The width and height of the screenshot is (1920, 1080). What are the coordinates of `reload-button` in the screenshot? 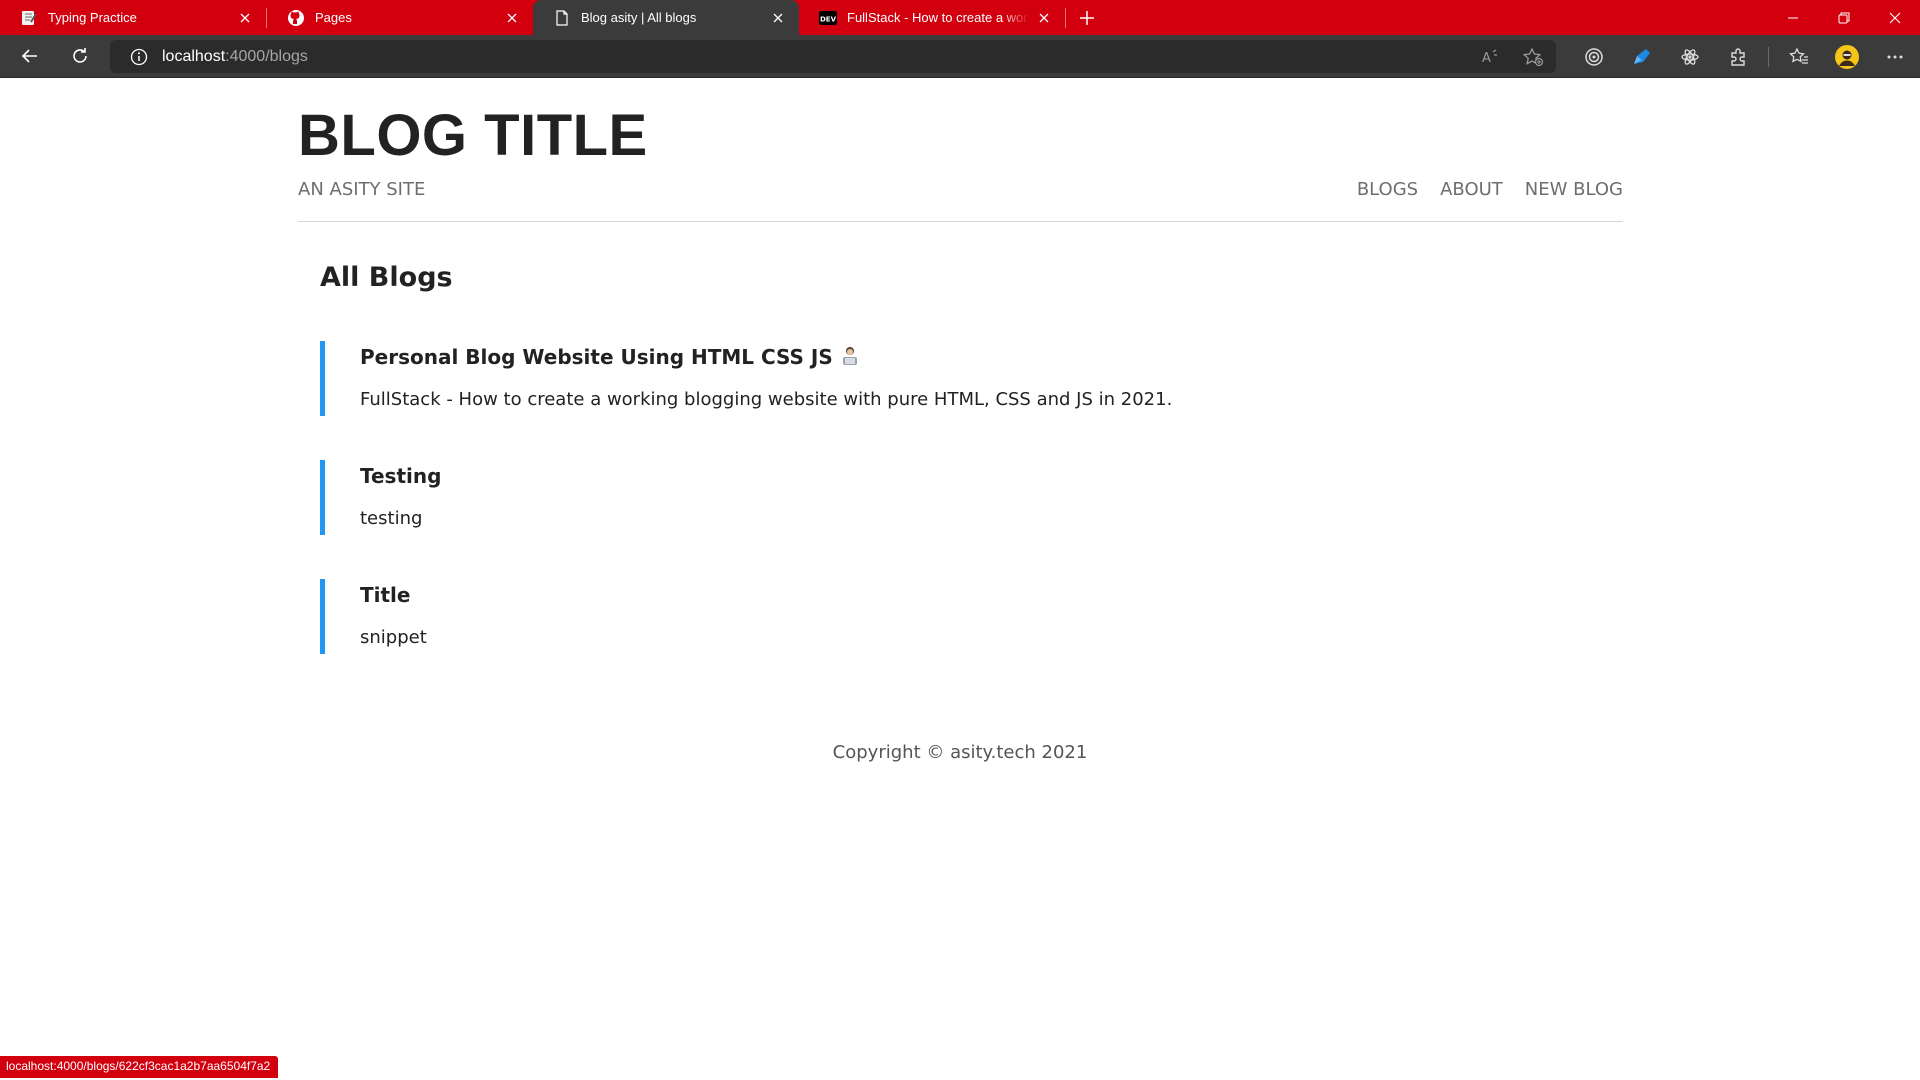 It's located at (80, 56).